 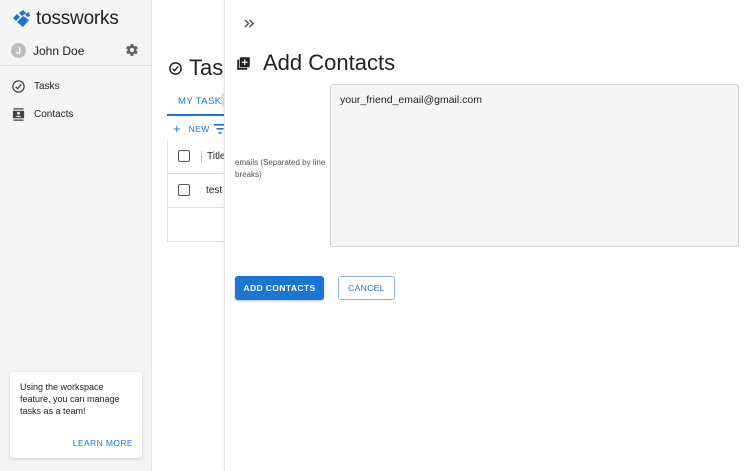 I want to click on emails-field-label: emails (Separated by line breaks), so click(x=280, y=168).